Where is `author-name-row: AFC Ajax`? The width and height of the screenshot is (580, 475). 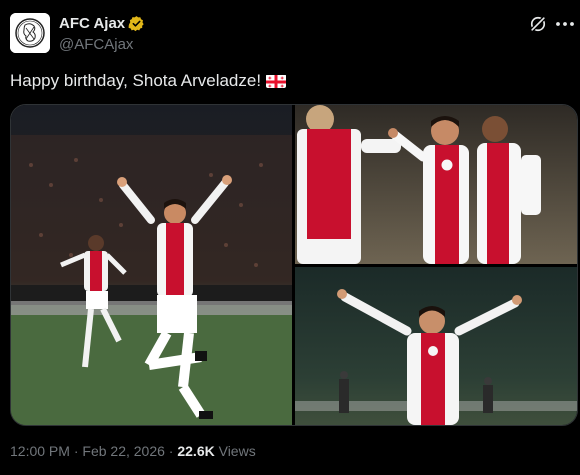 author-name-row: AFC Ajax is located at coordinates (102, 23).